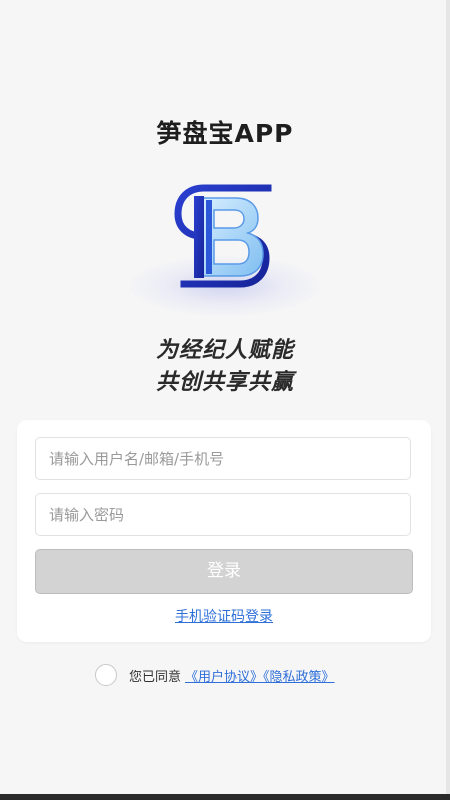  I want to click on agreement-checkbox, so click(106, 675).